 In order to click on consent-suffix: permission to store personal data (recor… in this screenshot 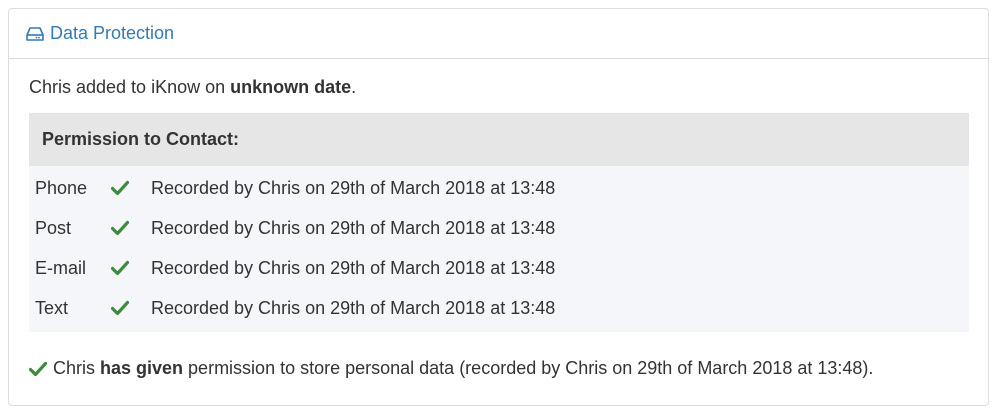, I will do `click(528, 368)`.